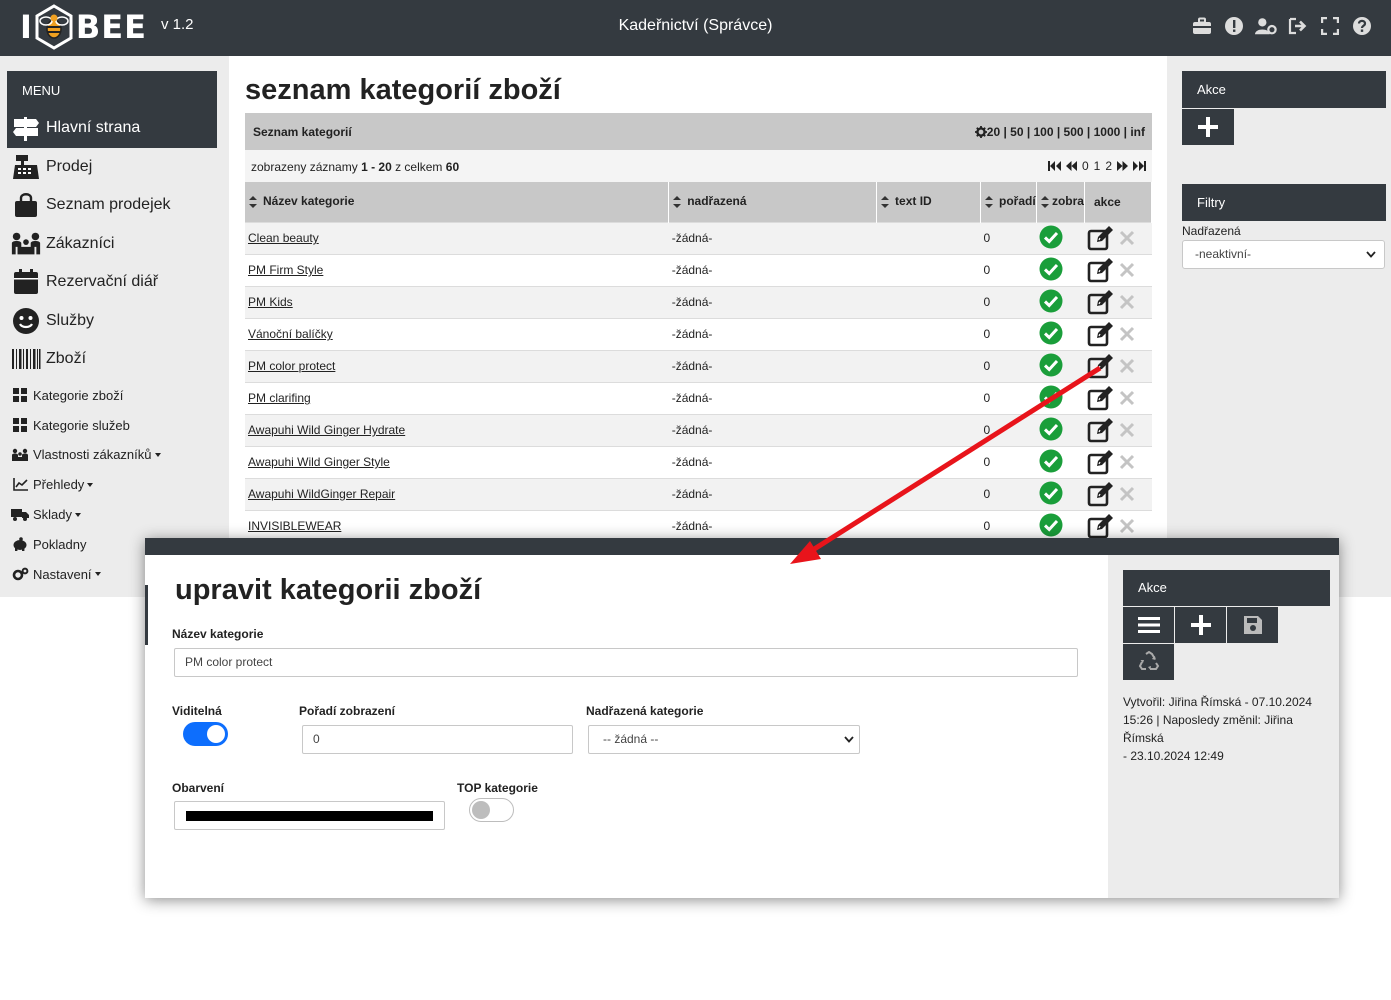 Image resolution: width=1391 pixels, height=1000 pixels. What do you see at coordinates (309, 815) in the screenshot?
I see `color-picker` at bounding box center [309, 815].